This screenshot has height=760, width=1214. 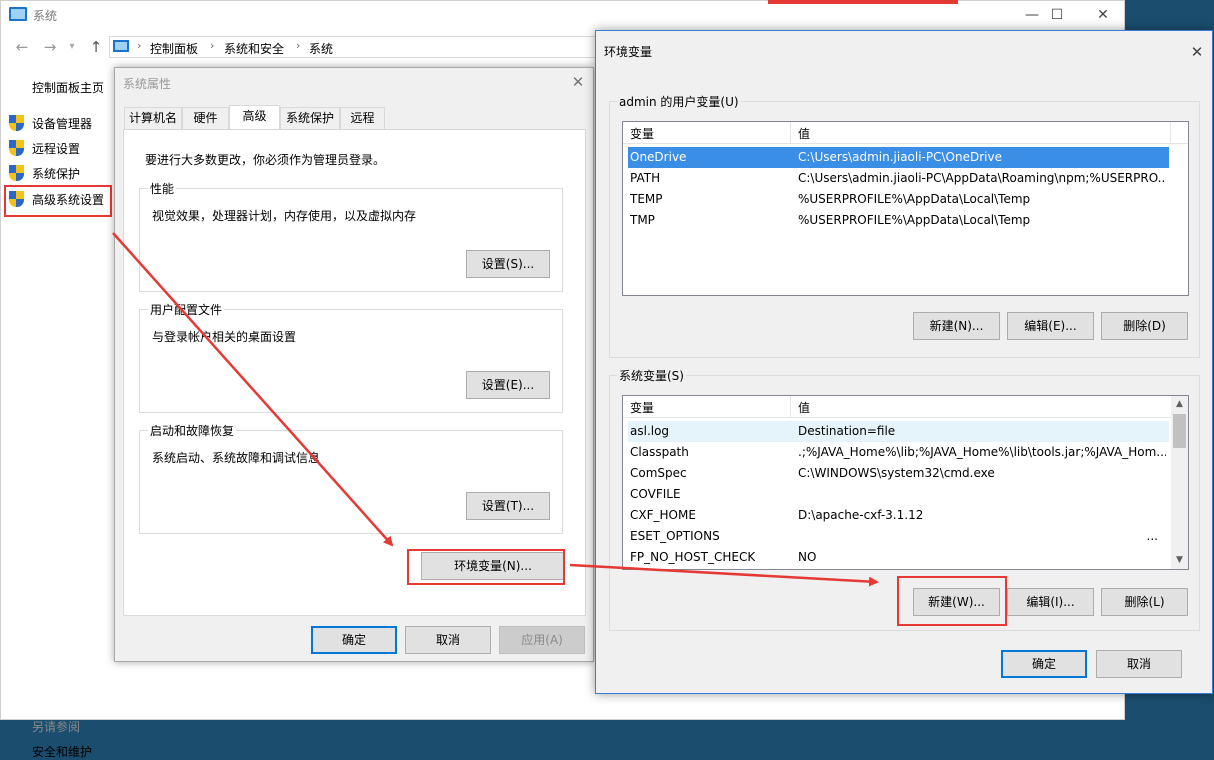 What do you see at coordinates (897, 407) in the screenshot?
I see `list-header: 变量 值` at bounding box center [897, 407].